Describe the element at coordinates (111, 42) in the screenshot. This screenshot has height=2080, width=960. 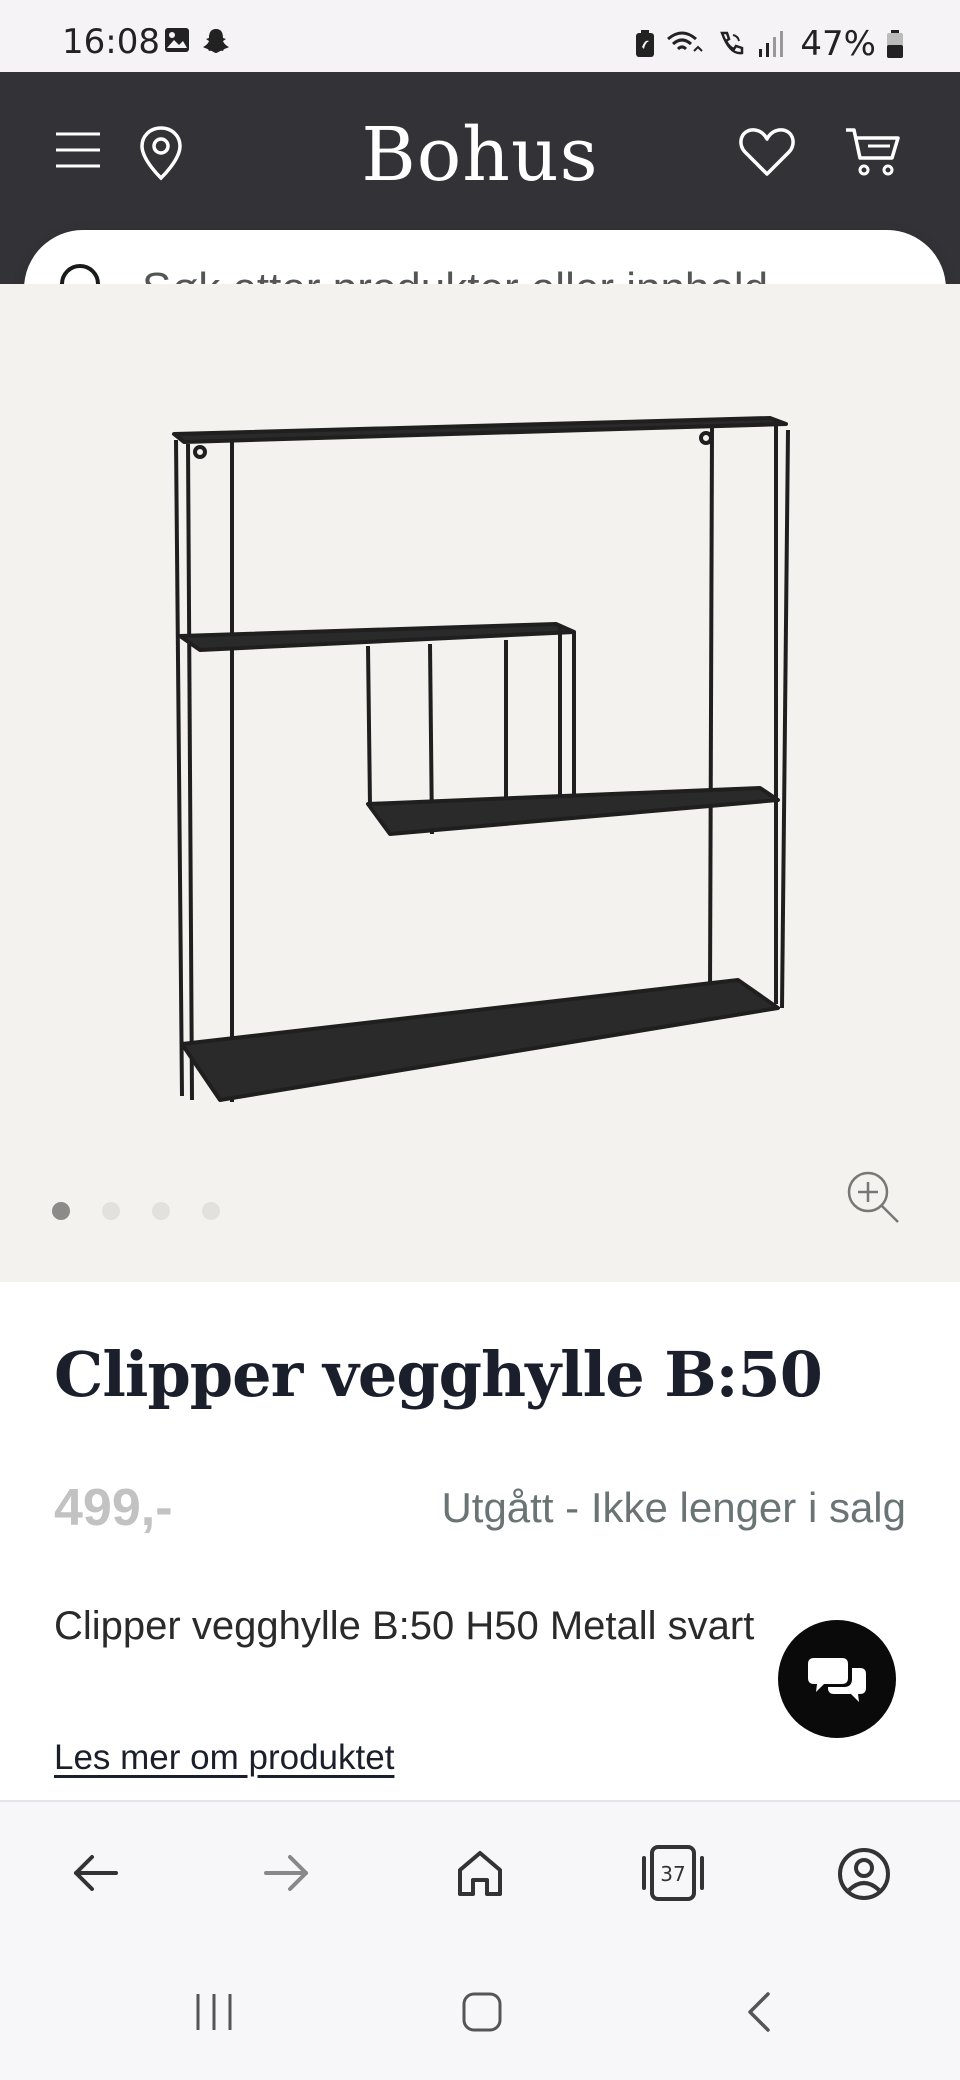
I see `status-time: 16:08` at that location.